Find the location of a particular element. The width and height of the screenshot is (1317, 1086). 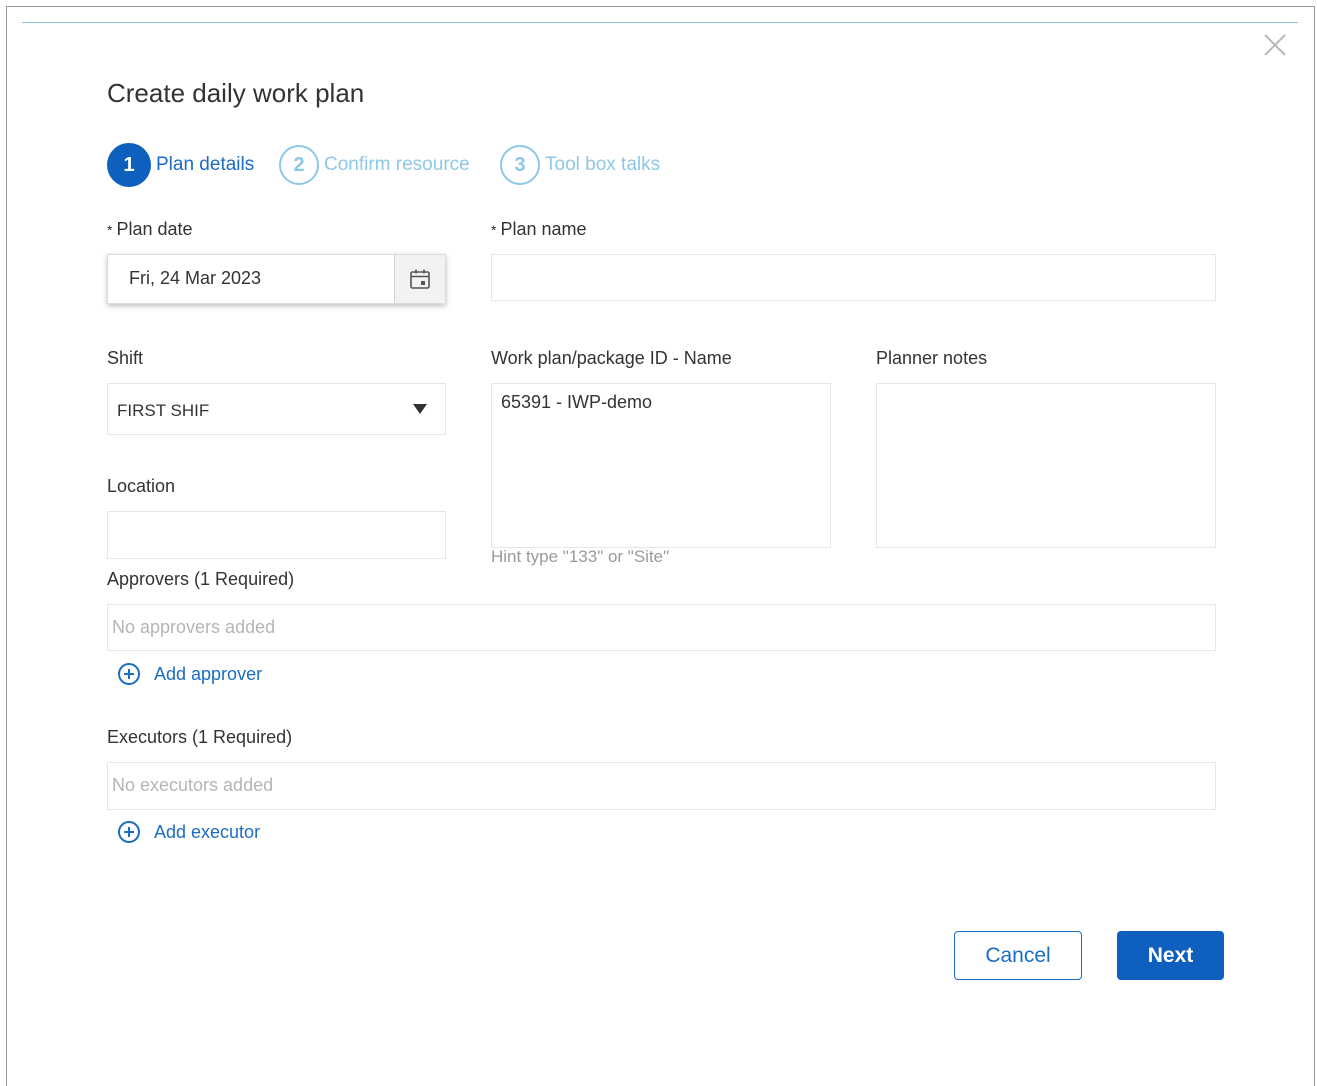

planner-notes-field is located at coordinates (1046, 465).